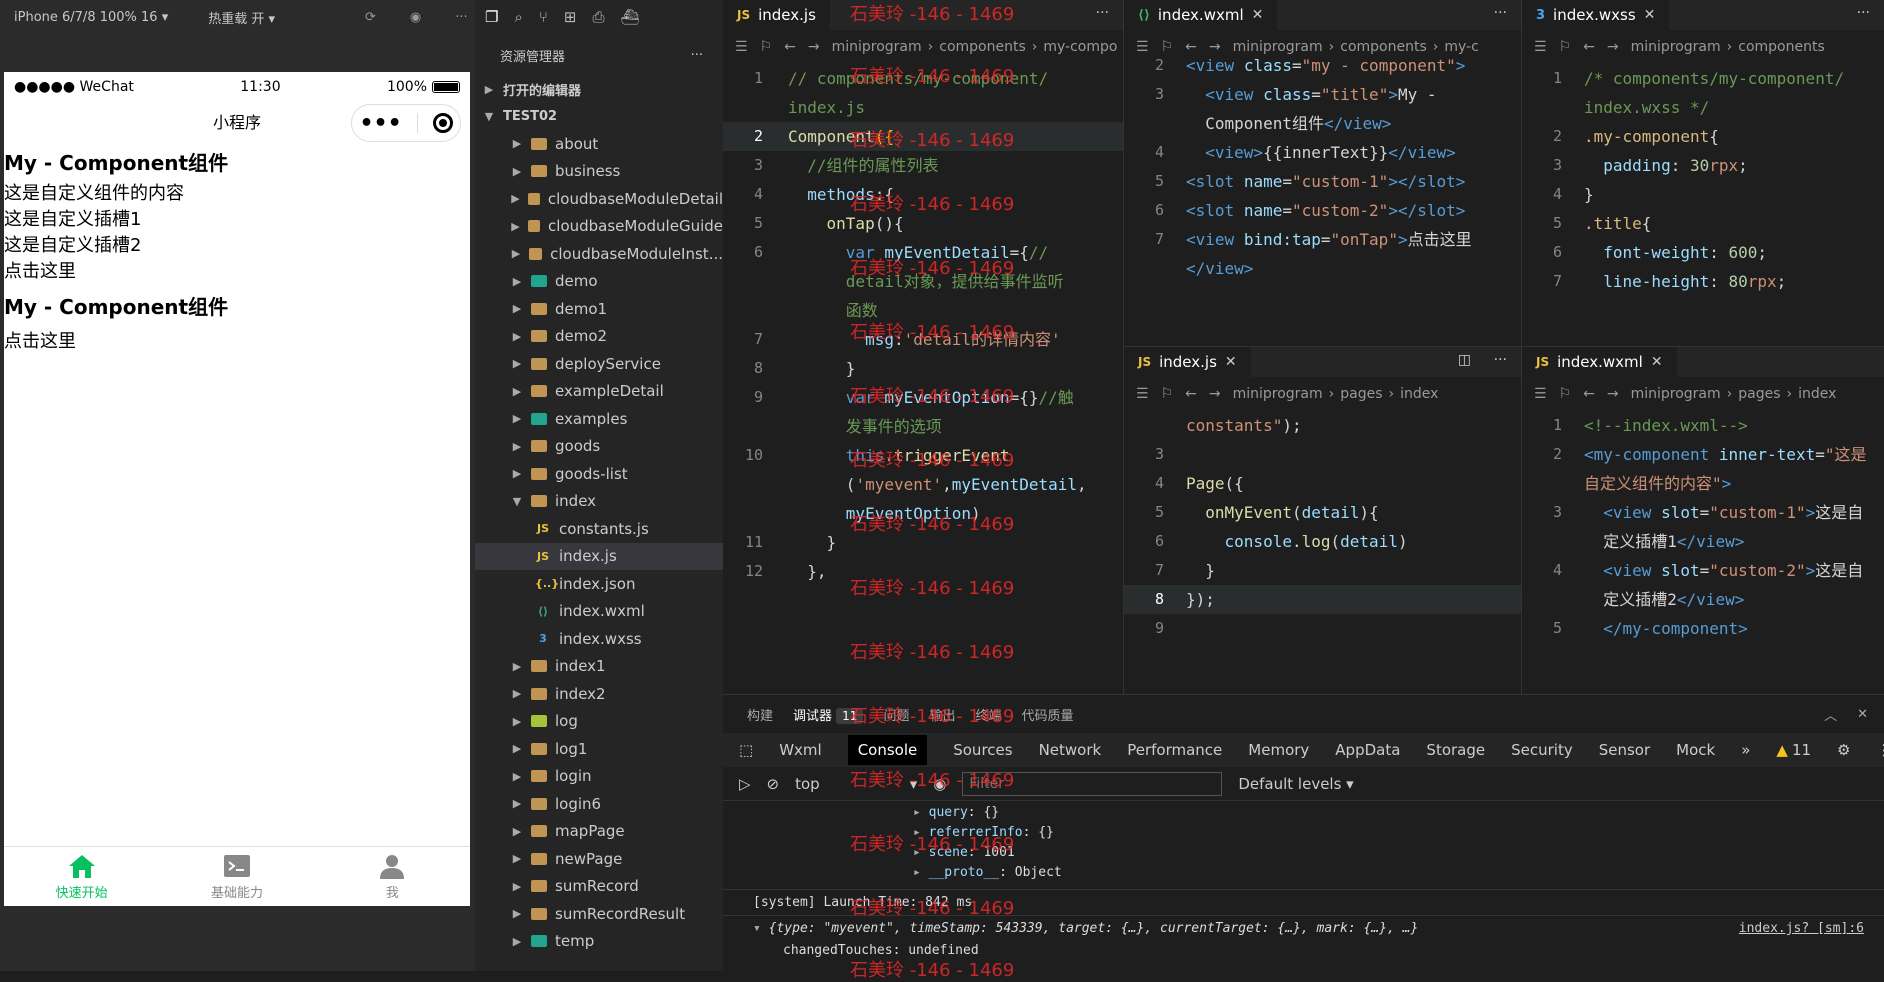  Describe the element at coordinates (599, 337) in the screenshot. I see `tree-item: ▶demo2` at that location.